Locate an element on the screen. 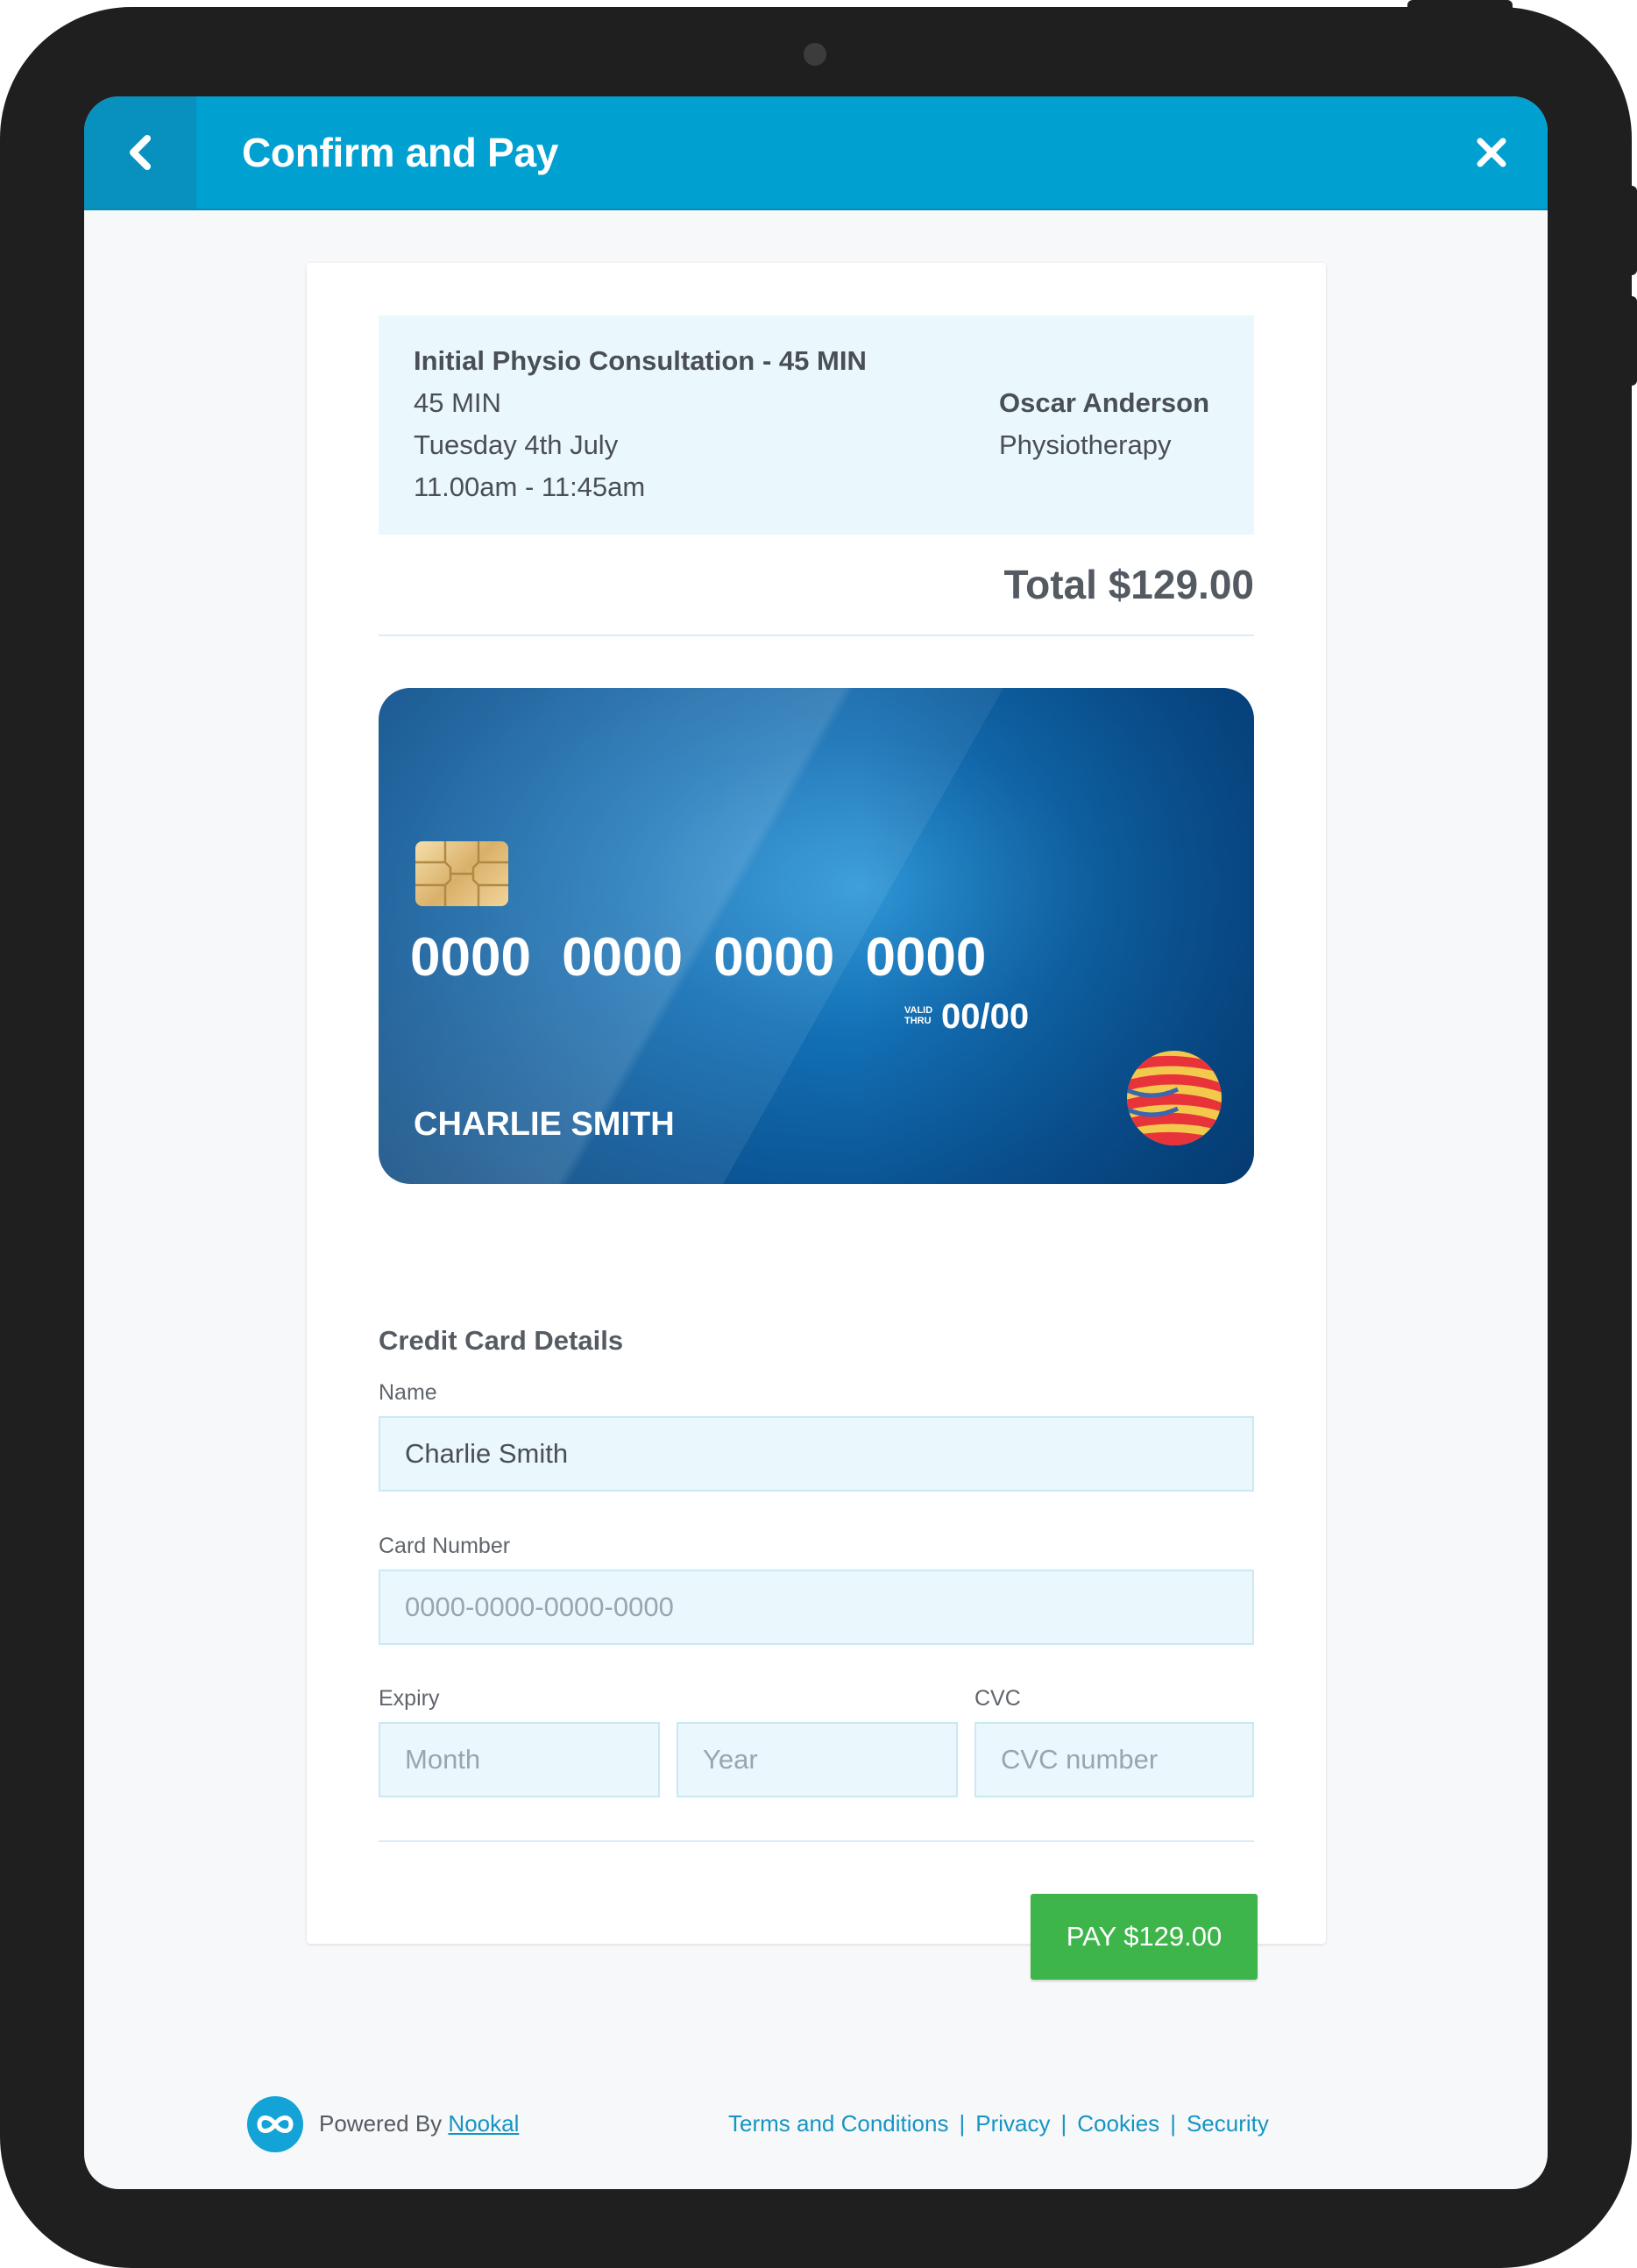 This screenshot has height=2268, width=1637. cookies-link: Cookies is located at coordinates (1118, 2123).